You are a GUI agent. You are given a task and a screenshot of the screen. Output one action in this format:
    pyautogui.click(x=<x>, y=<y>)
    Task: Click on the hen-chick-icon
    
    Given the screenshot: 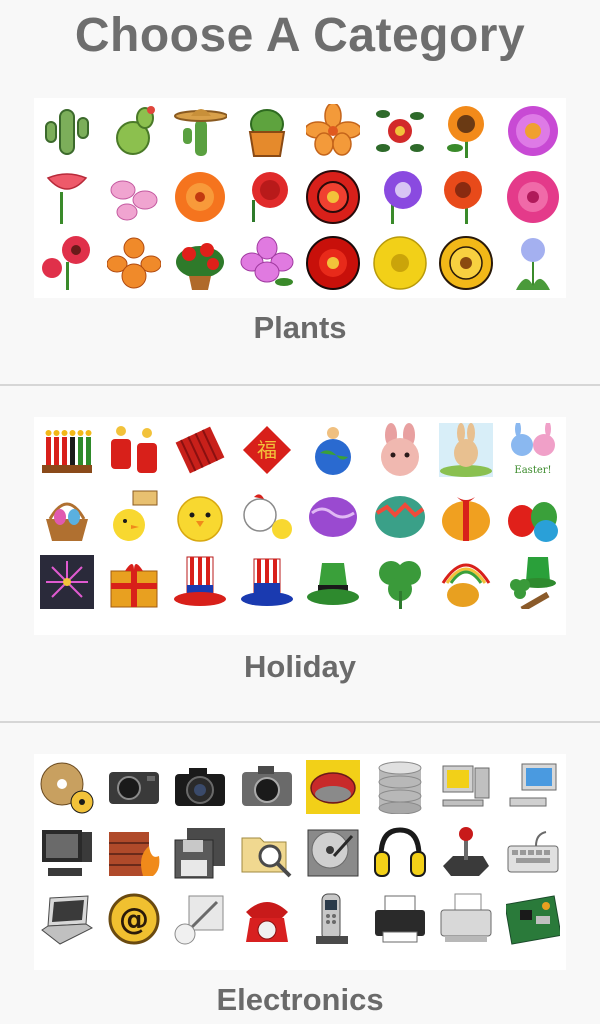 What is the action you would take?
    pyautogui.click(x=267, y=516)
    